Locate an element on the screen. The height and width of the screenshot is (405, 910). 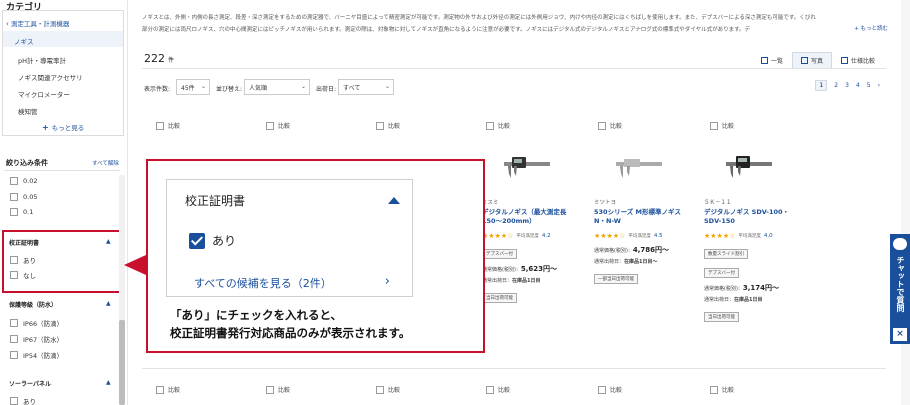
rating-value: 4.5 is located at coordinates (658, 236).